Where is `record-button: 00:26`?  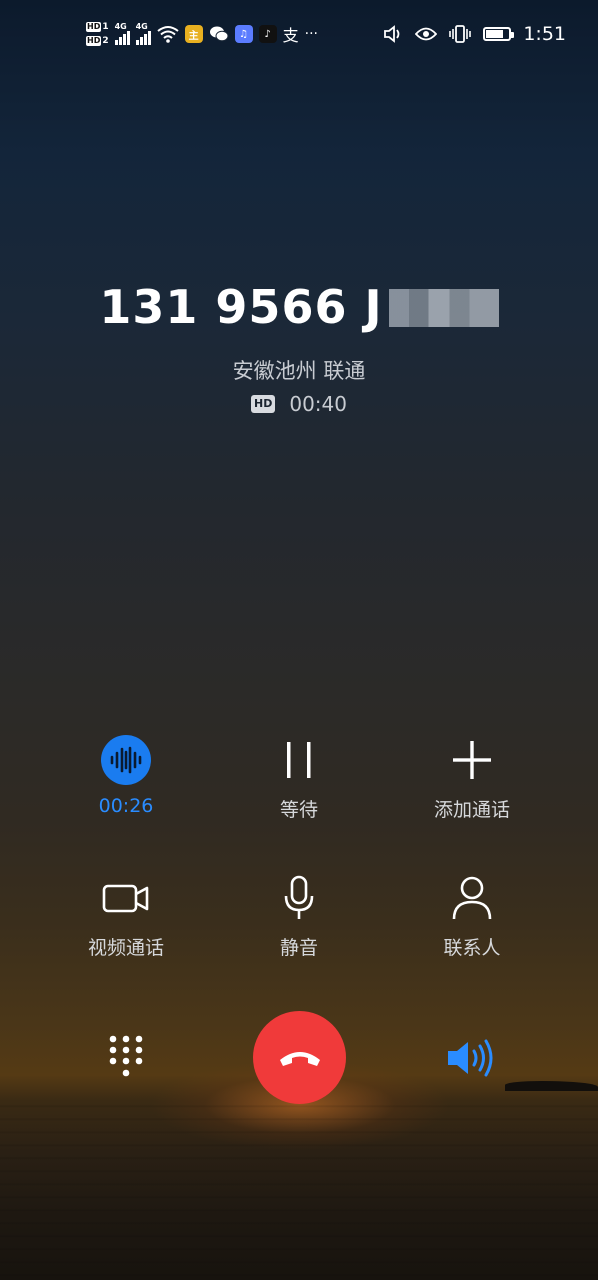
record-button: 00:26 is located at coordinates (126, 775).